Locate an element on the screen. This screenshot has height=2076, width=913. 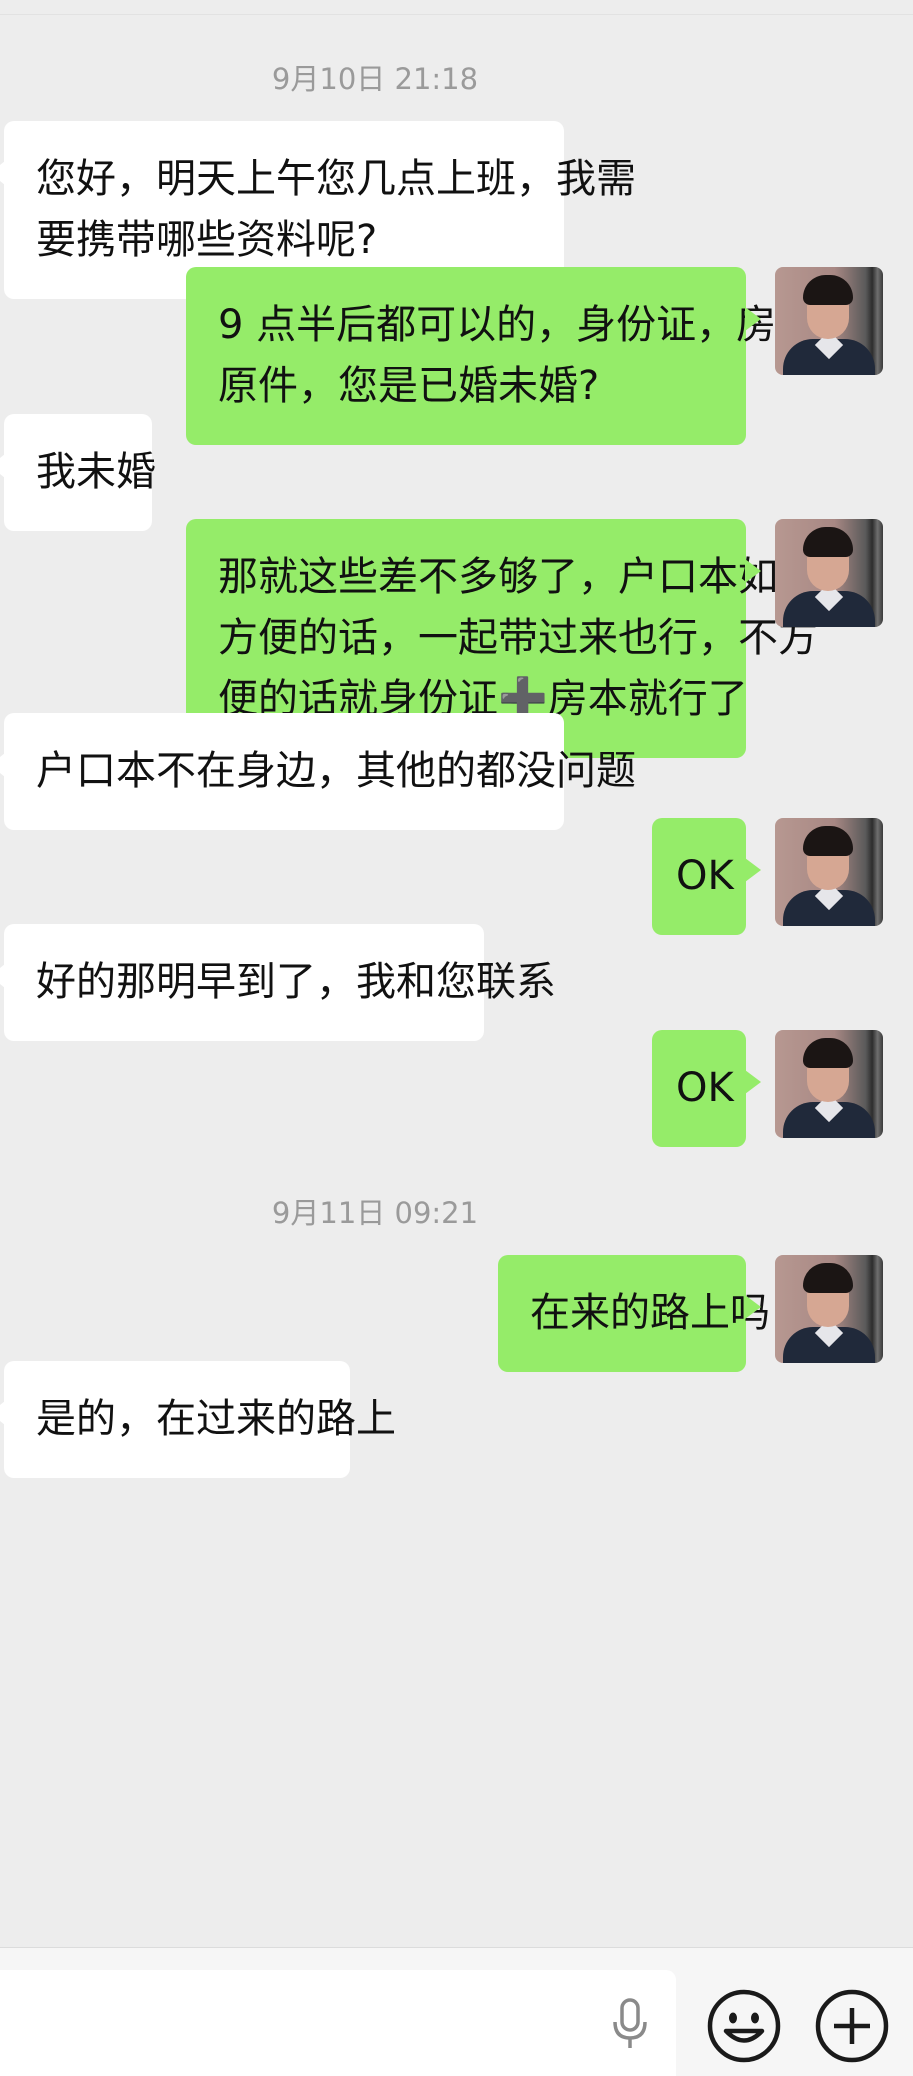
message-line: 是的，在过来的路上 is located at coordinates (216, 1419).